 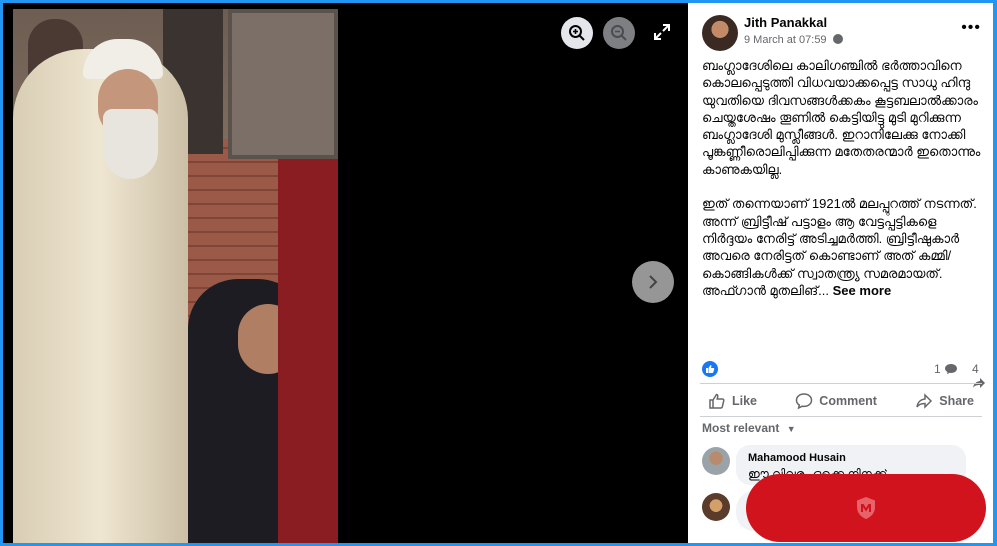 I want to click on share-icon, so click(x=924, y=401).